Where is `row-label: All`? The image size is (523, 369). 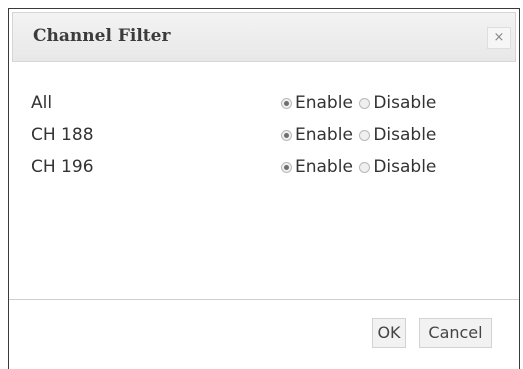
row-label: All is located at coordinates (42, 103).